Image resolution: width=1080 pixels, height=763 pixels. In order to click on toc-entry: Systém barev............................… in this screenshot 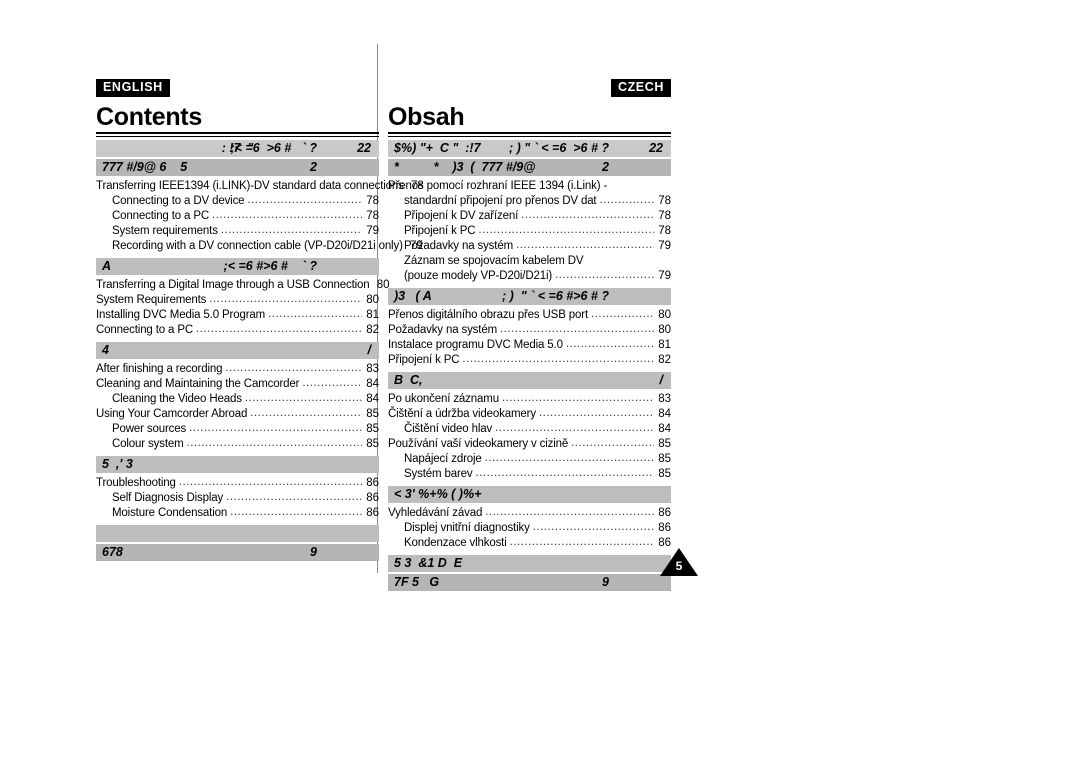, I will do `click(529, 474)`.